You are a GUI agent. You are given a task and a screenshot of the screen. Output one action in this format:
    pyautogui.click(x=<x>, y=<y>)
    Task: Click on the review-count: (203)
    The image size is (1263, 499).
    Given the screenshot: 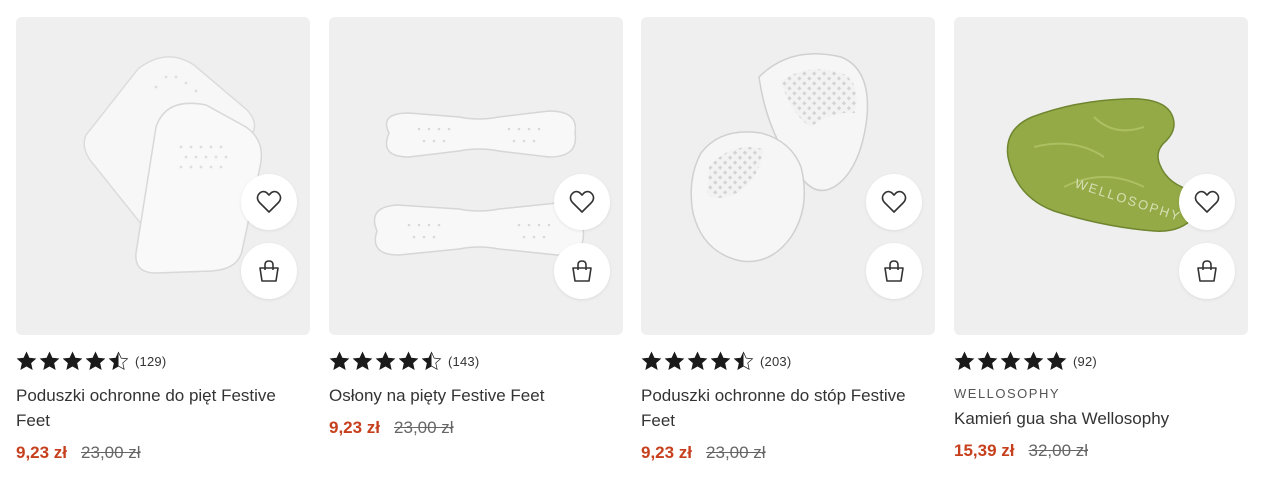 What is the action you would take?
    pyautogui.click(x=776, y=361)
    